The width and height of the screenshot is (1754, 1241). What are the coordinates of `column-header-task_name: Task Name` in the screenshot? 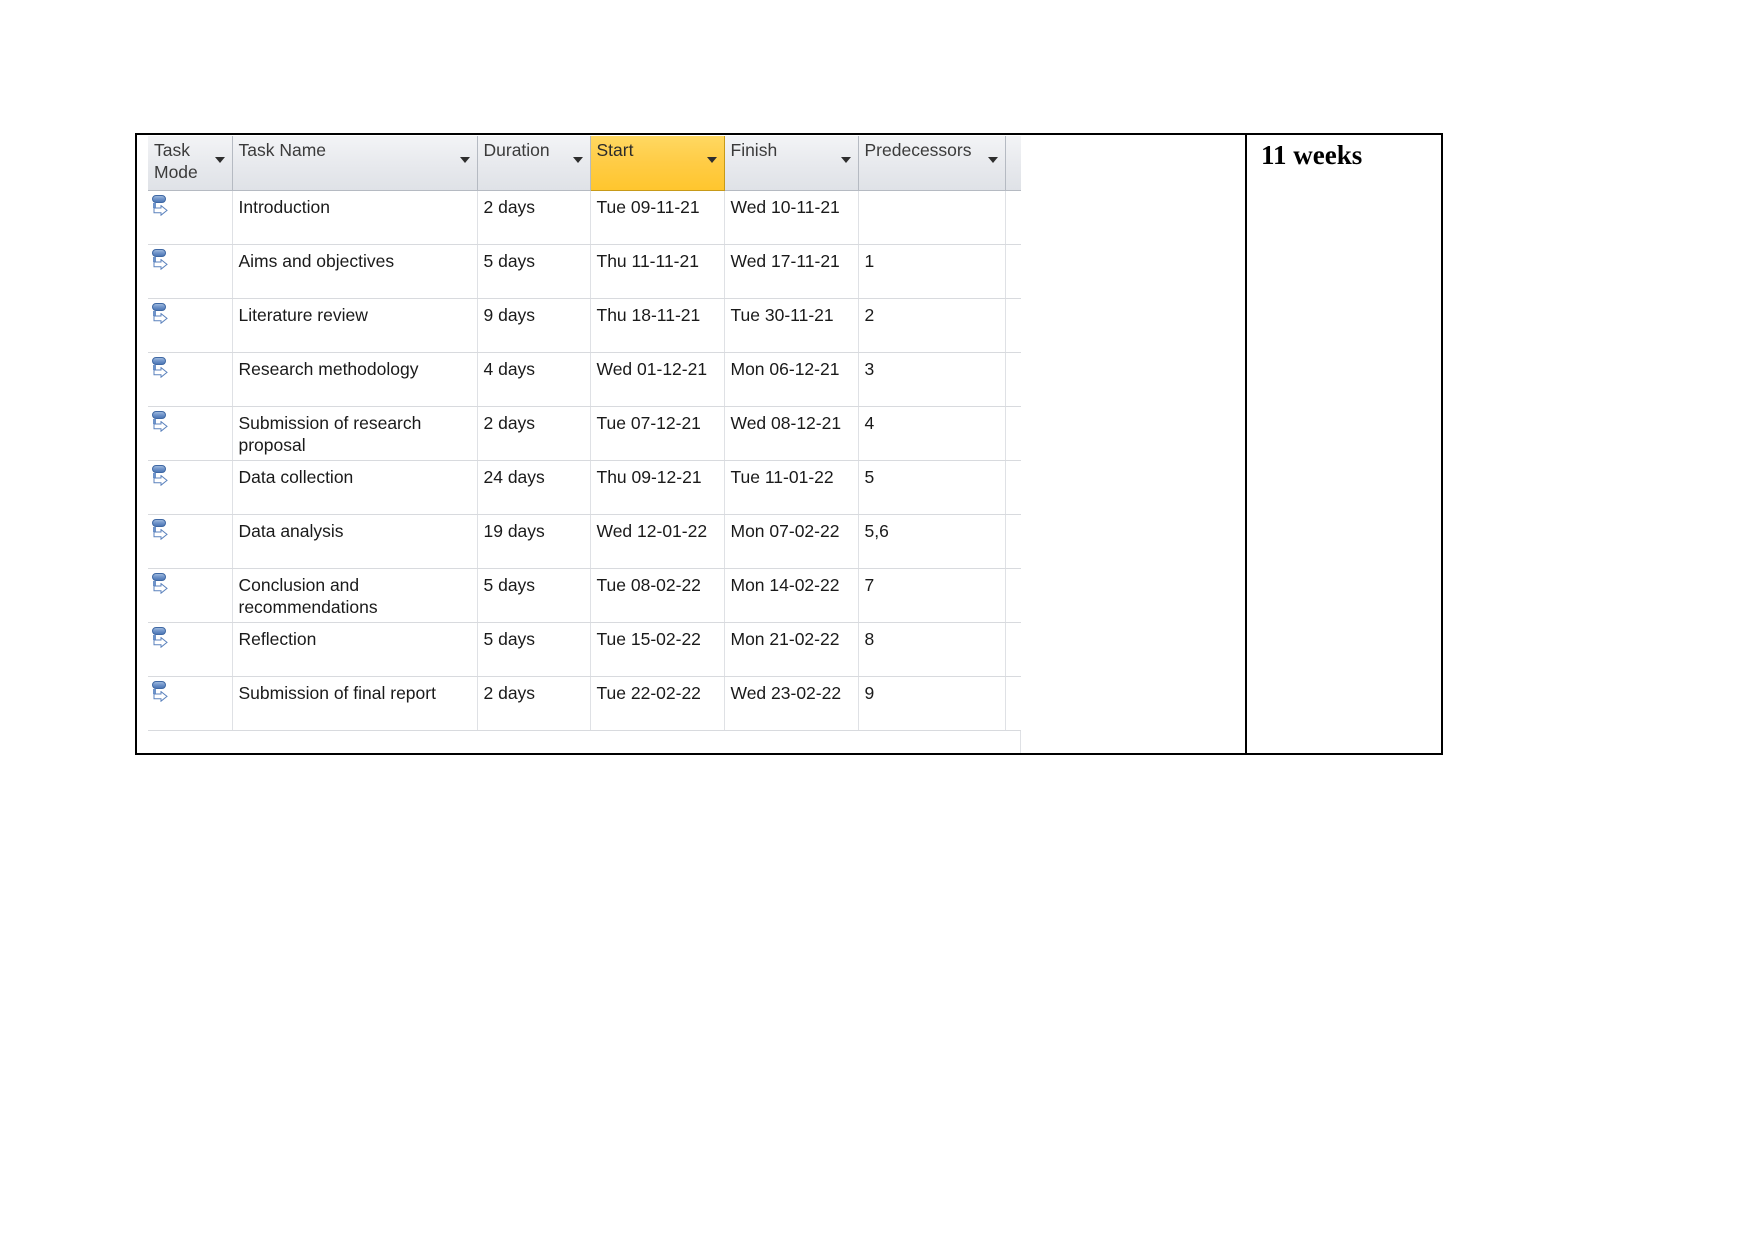 It's located at (355, 163).